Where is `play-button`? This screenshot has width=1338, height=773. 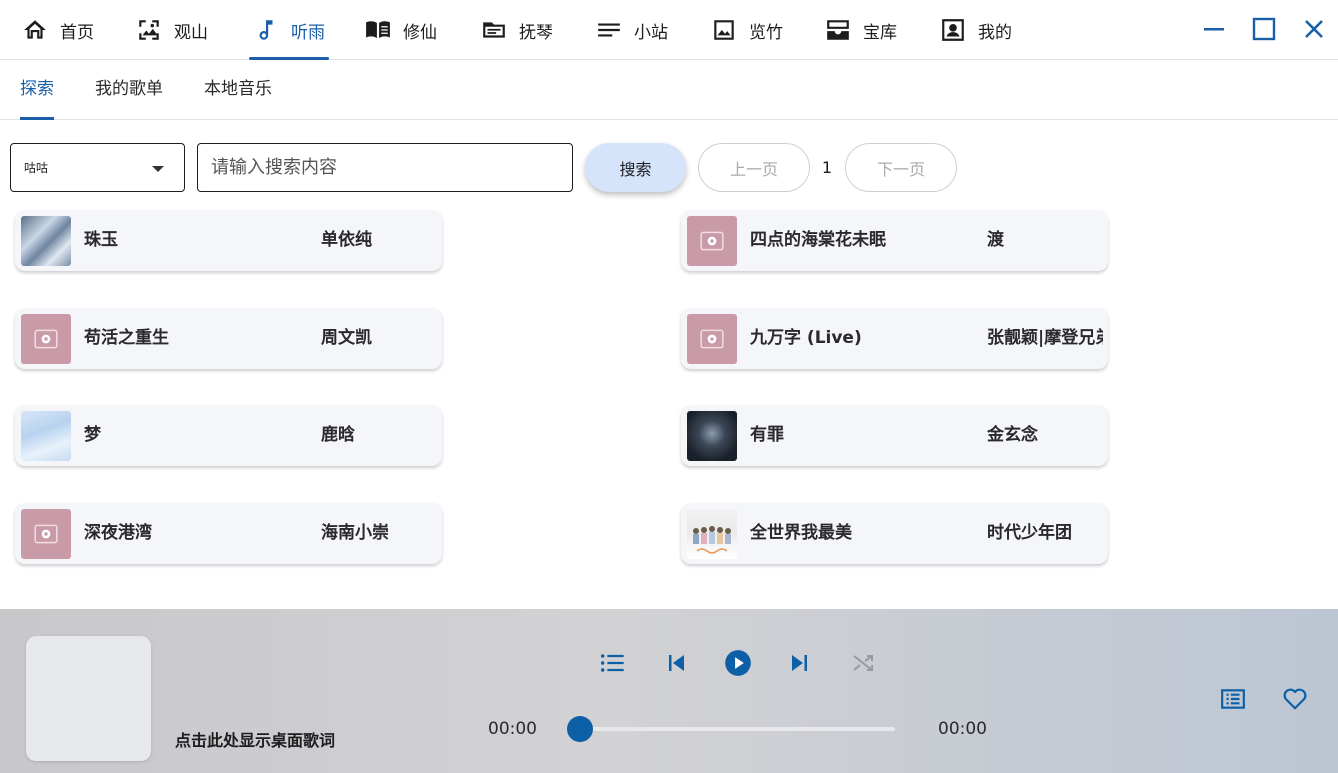
play-button is located at coordinates (738, 663).